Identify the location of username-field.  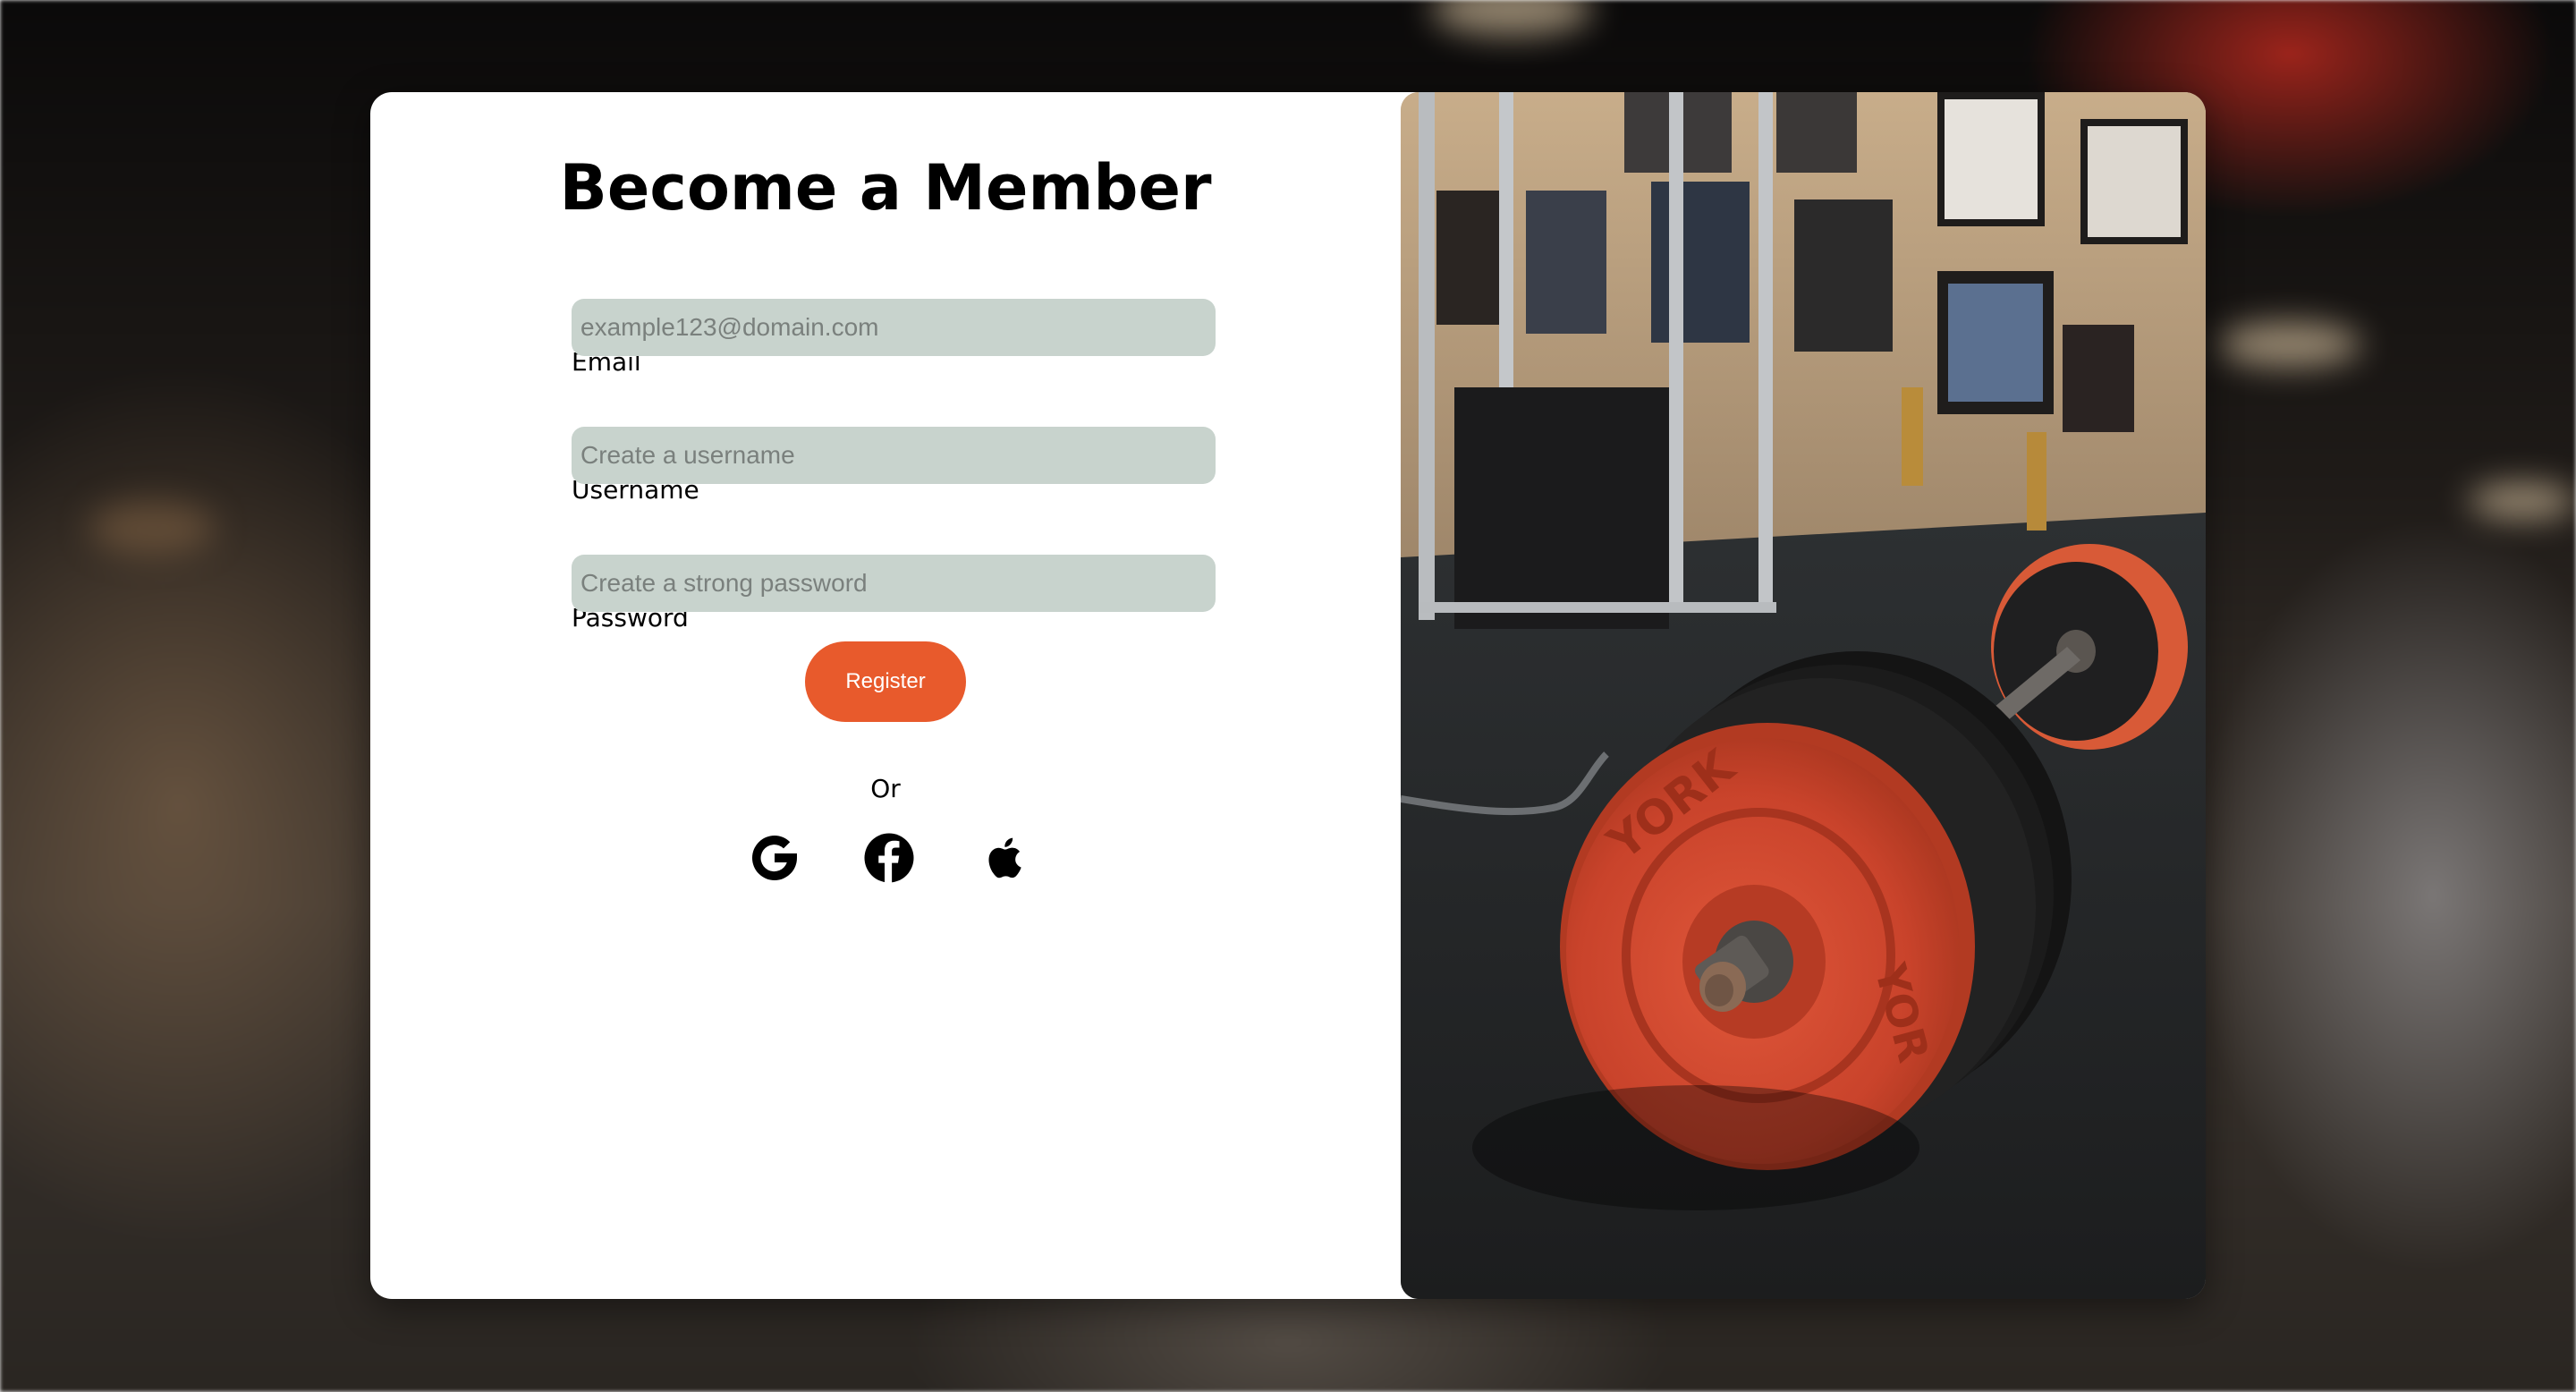
(894, 455).